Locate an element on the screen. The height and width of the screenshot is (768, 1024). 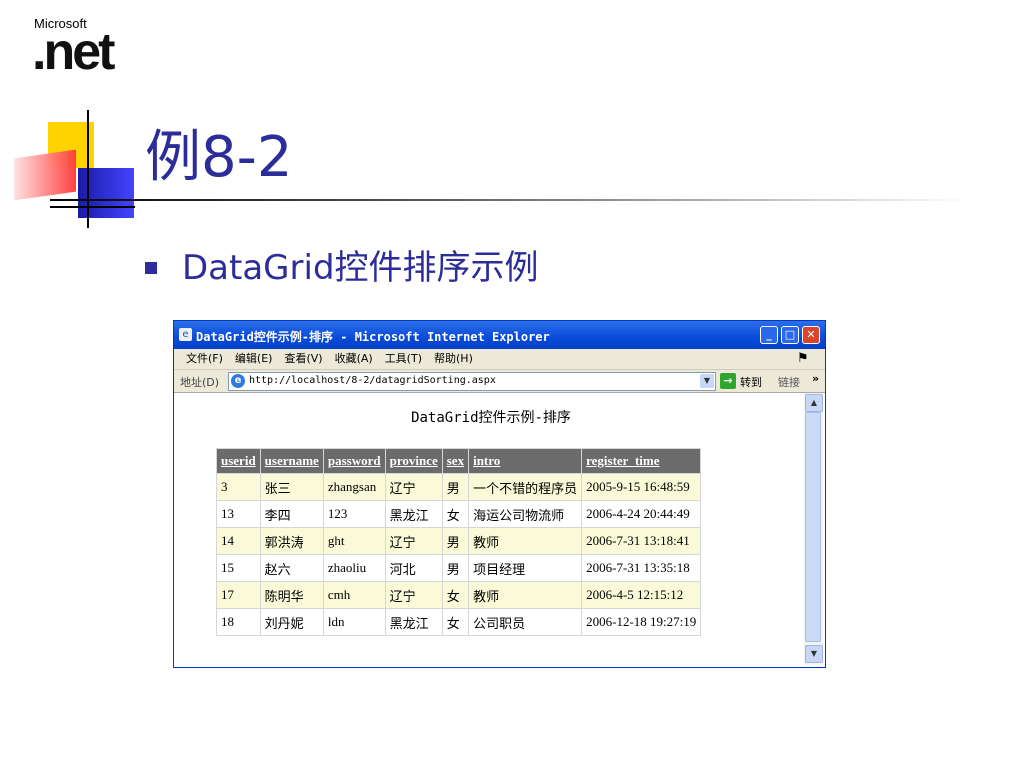
table-cell: 海运公司物流师 is located at coordinates (525, 514).